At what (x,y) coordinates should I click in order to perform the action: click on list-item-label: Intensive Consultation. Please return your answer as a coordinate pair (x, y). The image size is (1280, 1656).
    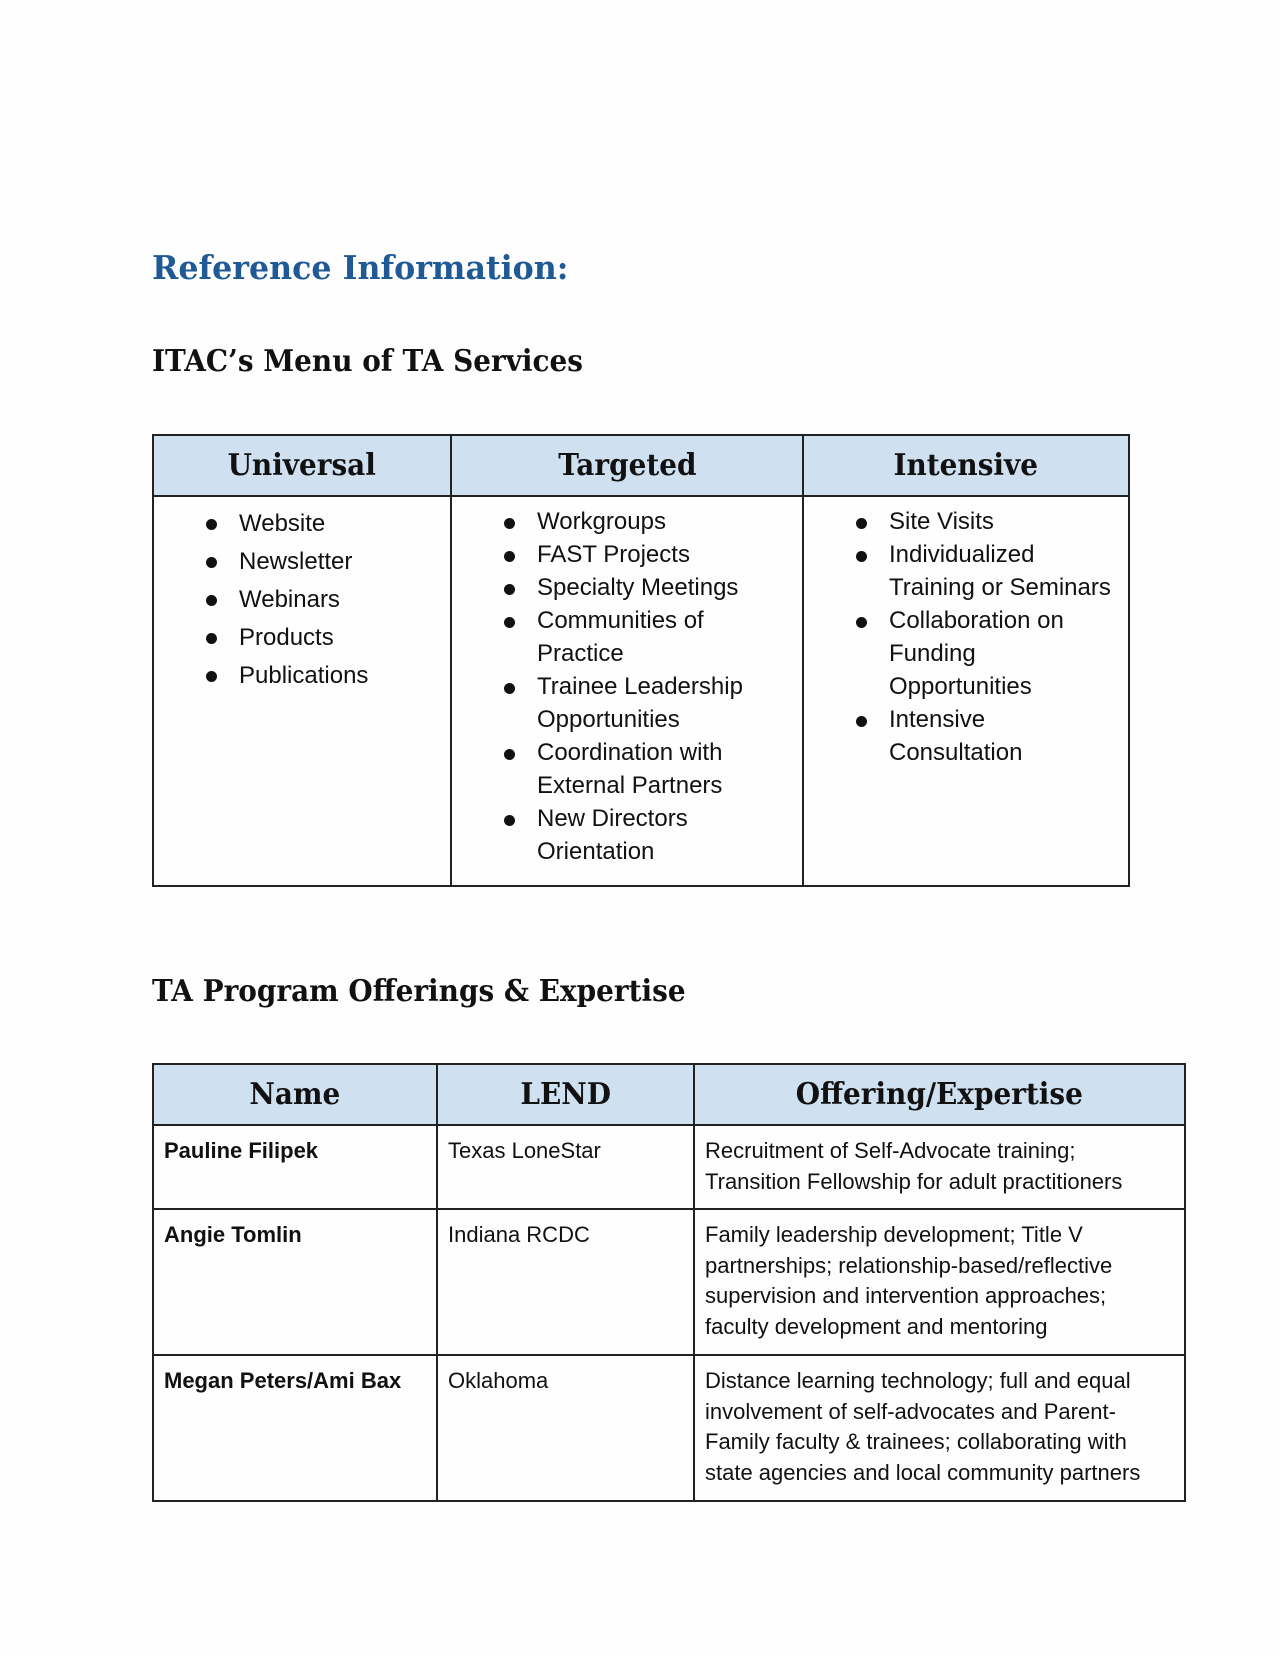
    Looking at the image, I should click on (956, 736).